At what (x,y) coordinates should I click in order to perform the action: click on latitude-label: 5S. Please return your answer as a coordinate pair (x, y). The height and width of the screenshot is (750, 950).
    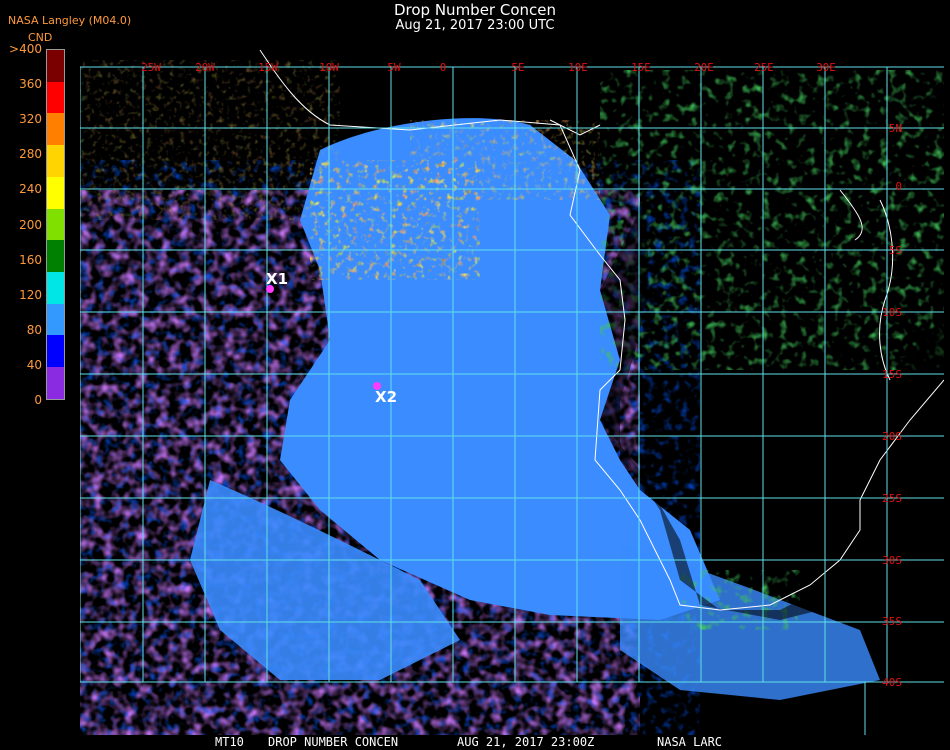
    Looking at the image, I should click on (895, 250).